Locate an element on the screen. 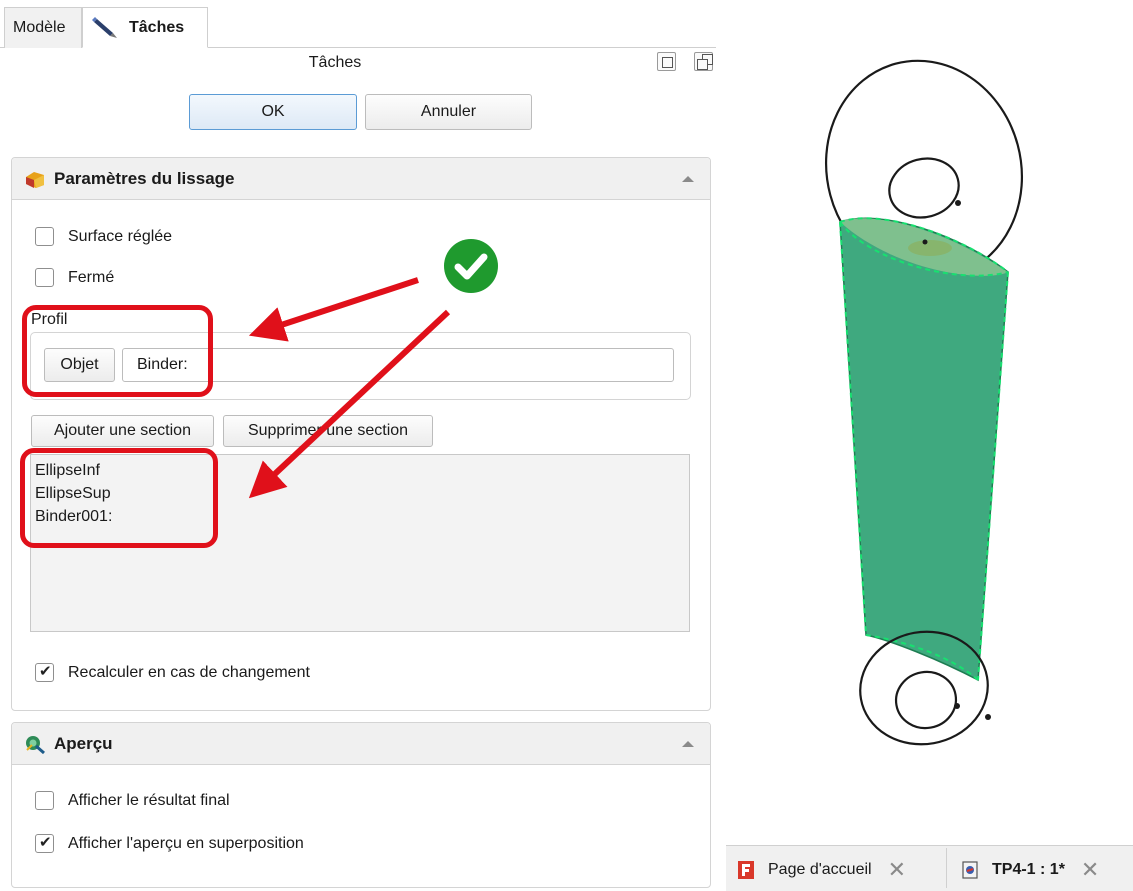  sketch-inner-ellipse-bottom is located at coordinates (926, 700).